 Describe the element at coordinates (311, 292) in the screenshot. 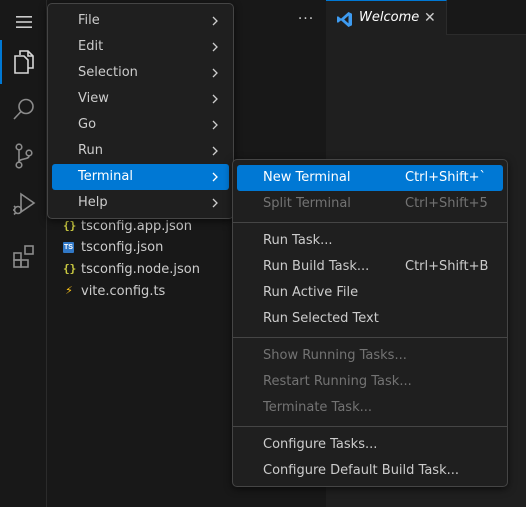

I see `menu-item-label: Run Active File` at that location.